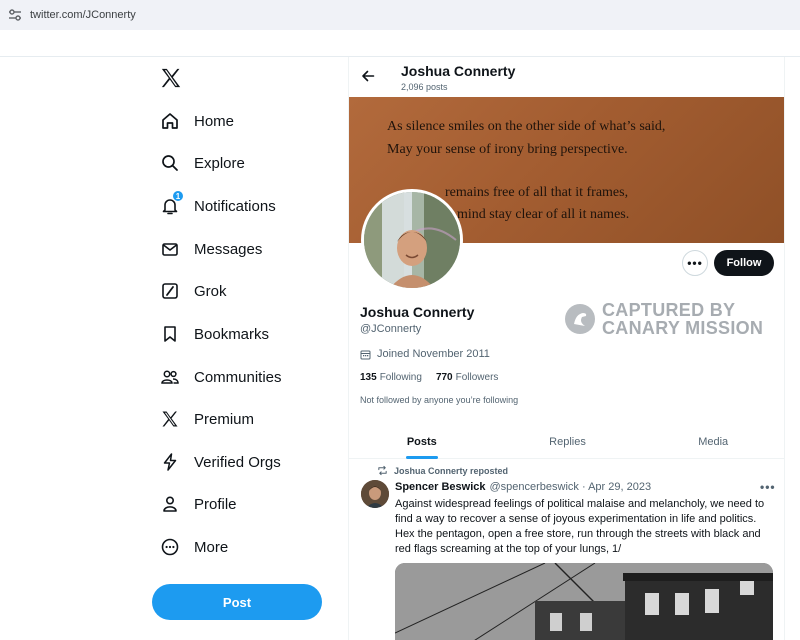 The image size is (800, 640). Describe the element at coordinates (458, 71) in the screenshot. I see `header-display-name: Joshua Connerty` at that location.